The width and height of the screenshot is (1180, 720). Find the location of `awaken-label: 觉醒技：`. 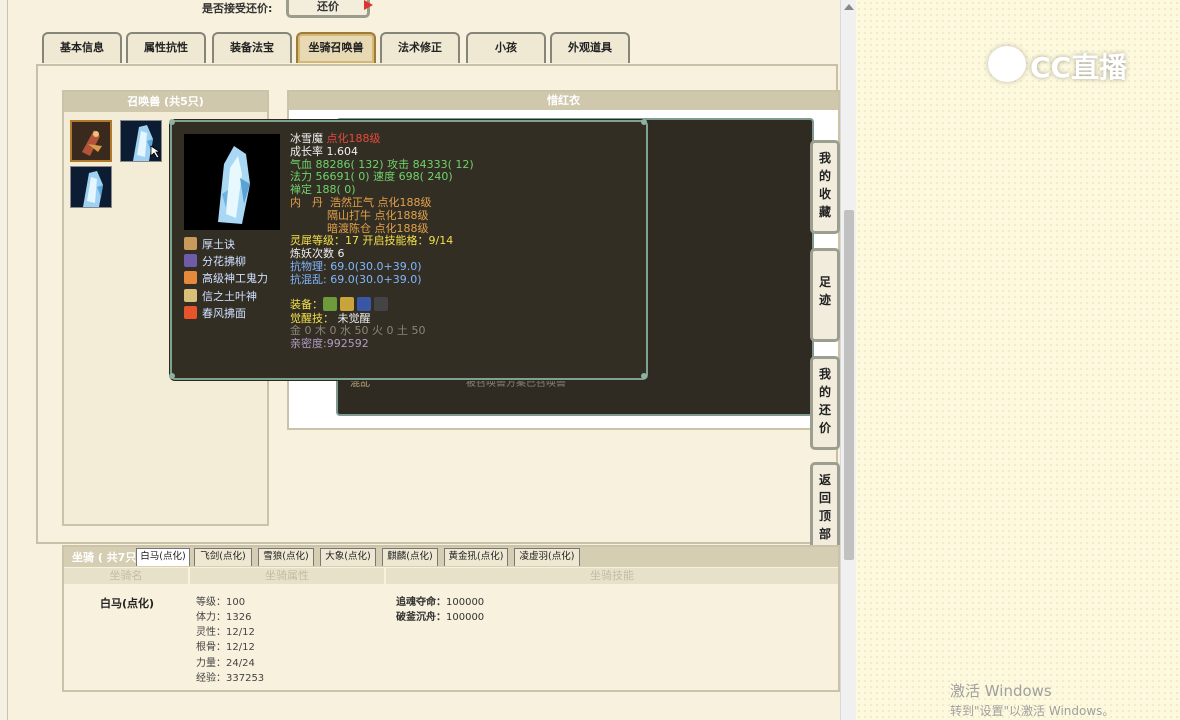

awaken-label: 觉醒技： is located at coordinates (312, 318).